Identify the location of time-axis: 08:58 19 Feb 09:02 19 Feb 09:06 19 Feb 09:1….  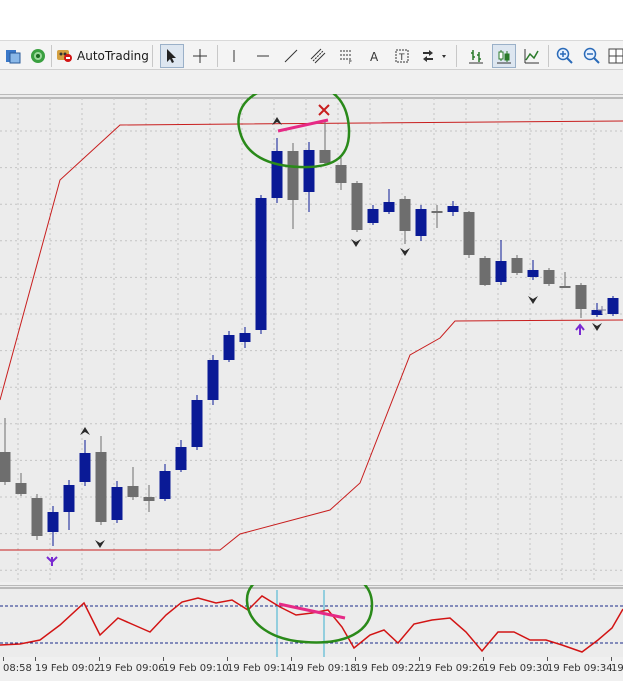
(311, 669).